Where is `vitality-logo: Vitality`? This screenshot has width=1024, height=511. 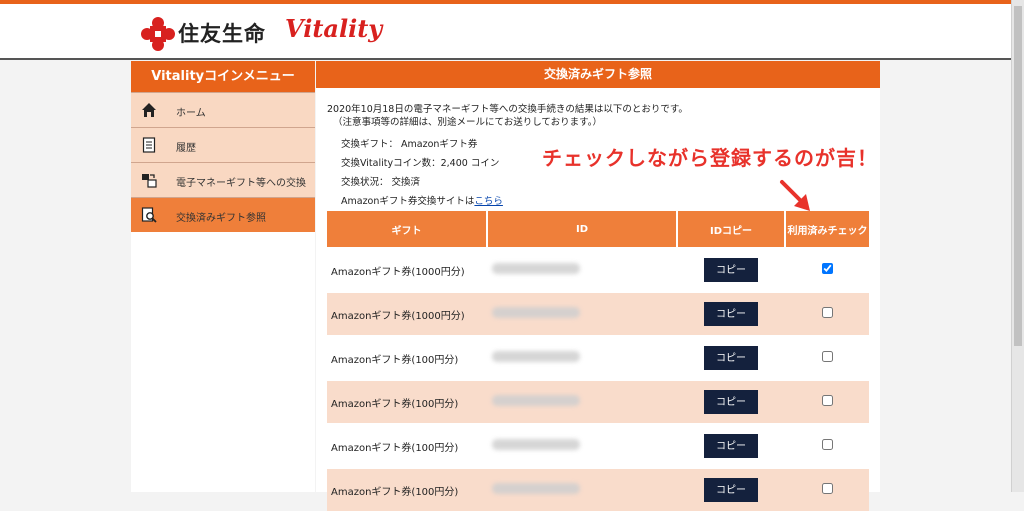
vitality-logo: Vitality is located at coordinates (334, 28).